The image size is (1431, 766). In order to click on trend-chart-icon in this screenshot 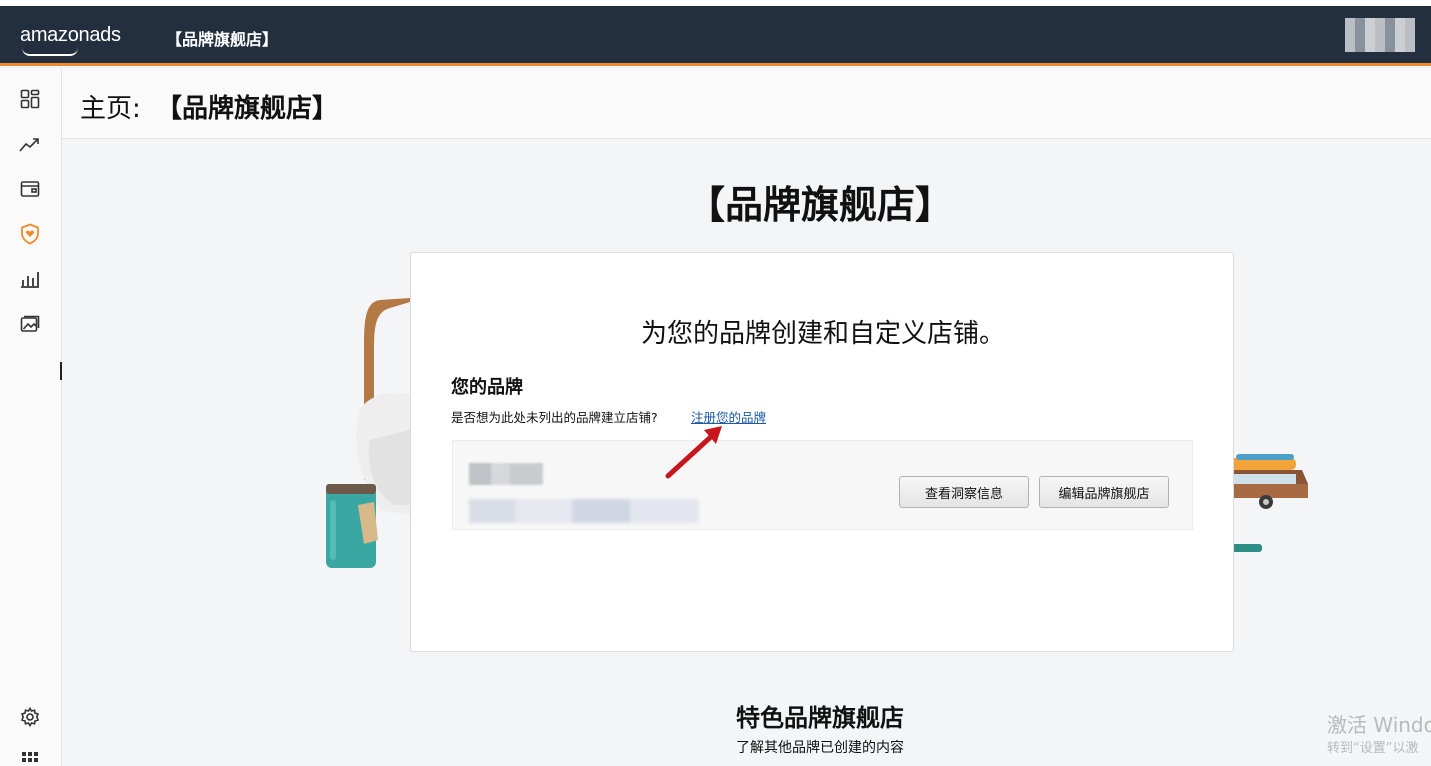, I will do `click(30, 144)`.